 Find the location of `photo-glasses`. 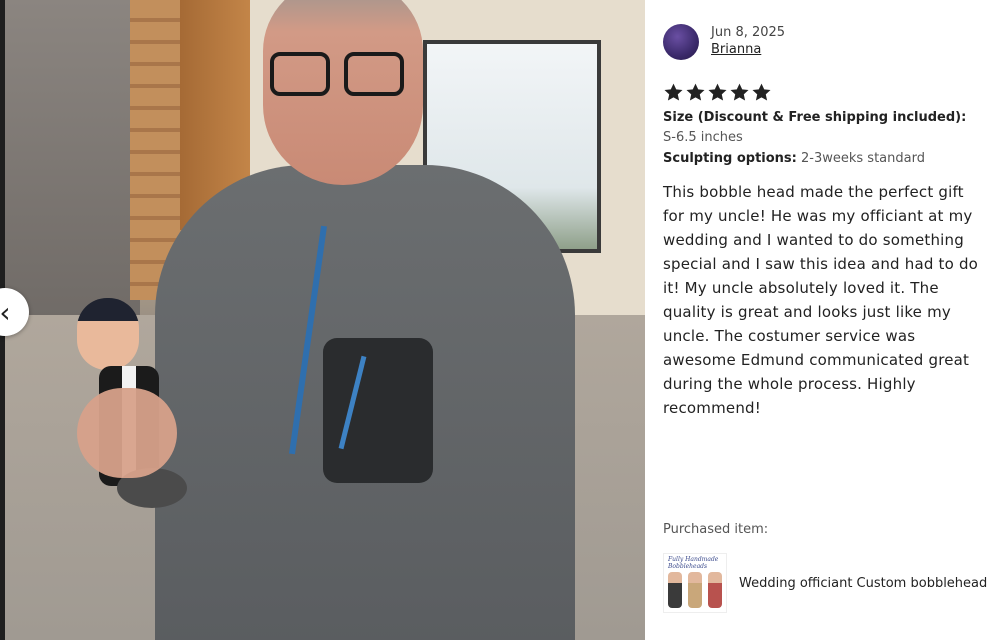

photo-glasses is located at coordinates (337, 76).